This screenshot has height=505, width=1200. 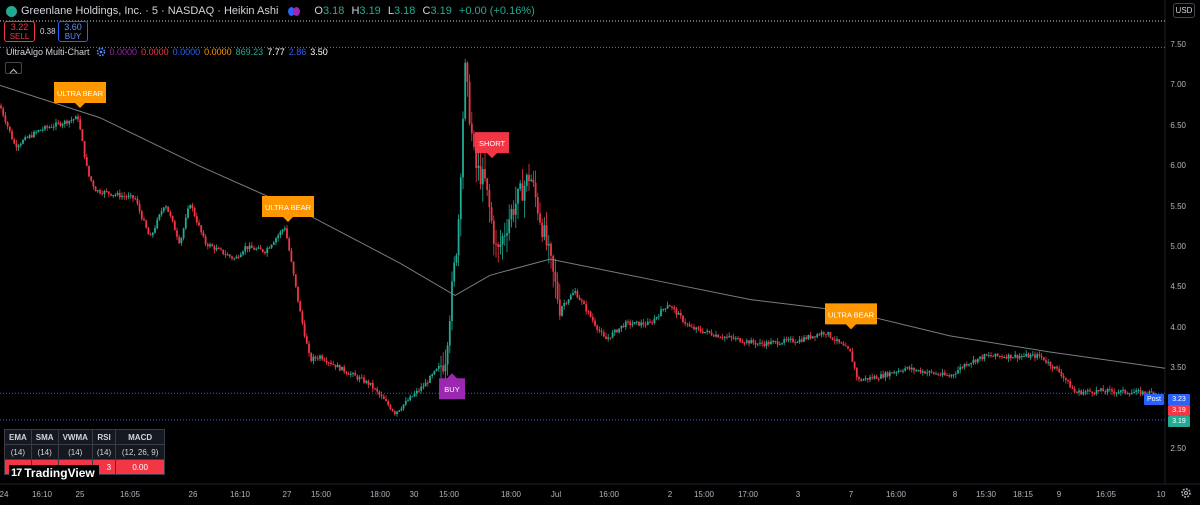 What do you see at coordinates (13, 68) in the screenshot?
I see `collapse-legend-button` at bounding box center [13, 68].